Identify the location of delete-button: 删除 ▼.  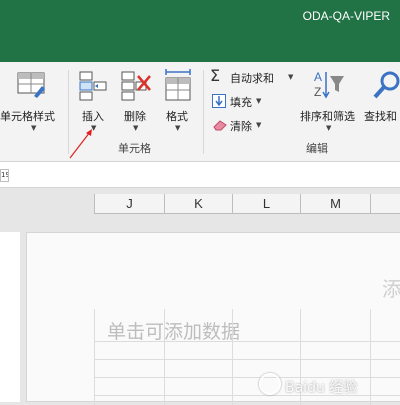
(136, 101).